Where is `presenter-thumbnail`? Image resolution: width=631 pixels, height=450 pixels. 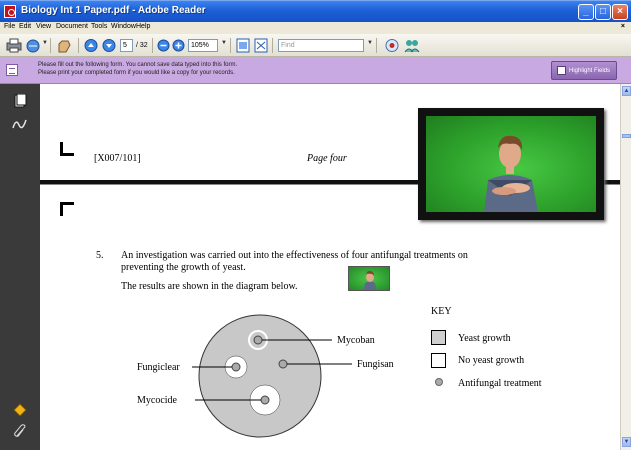
presenter-thumbnail is located at coordinates (370, 280).